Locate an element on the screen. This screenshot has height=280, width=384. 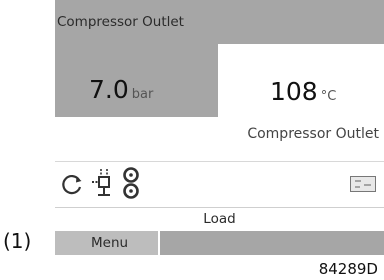
drain-valve-icon is located at coordinates (101, 182).